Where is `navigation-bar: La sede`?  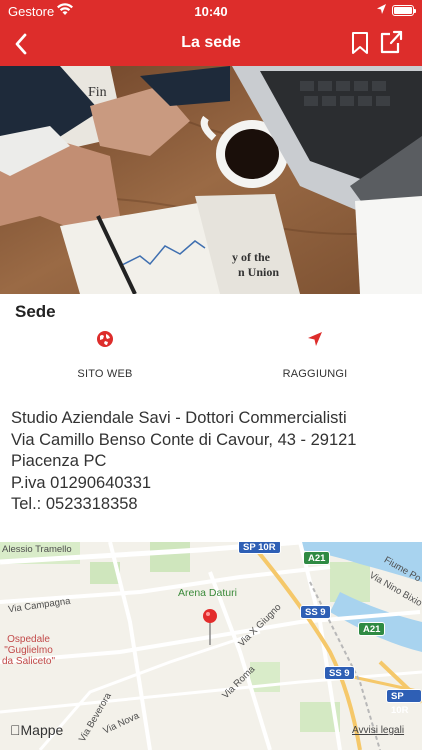
navigation-bar: La sede is located at coordinates (211, 44).